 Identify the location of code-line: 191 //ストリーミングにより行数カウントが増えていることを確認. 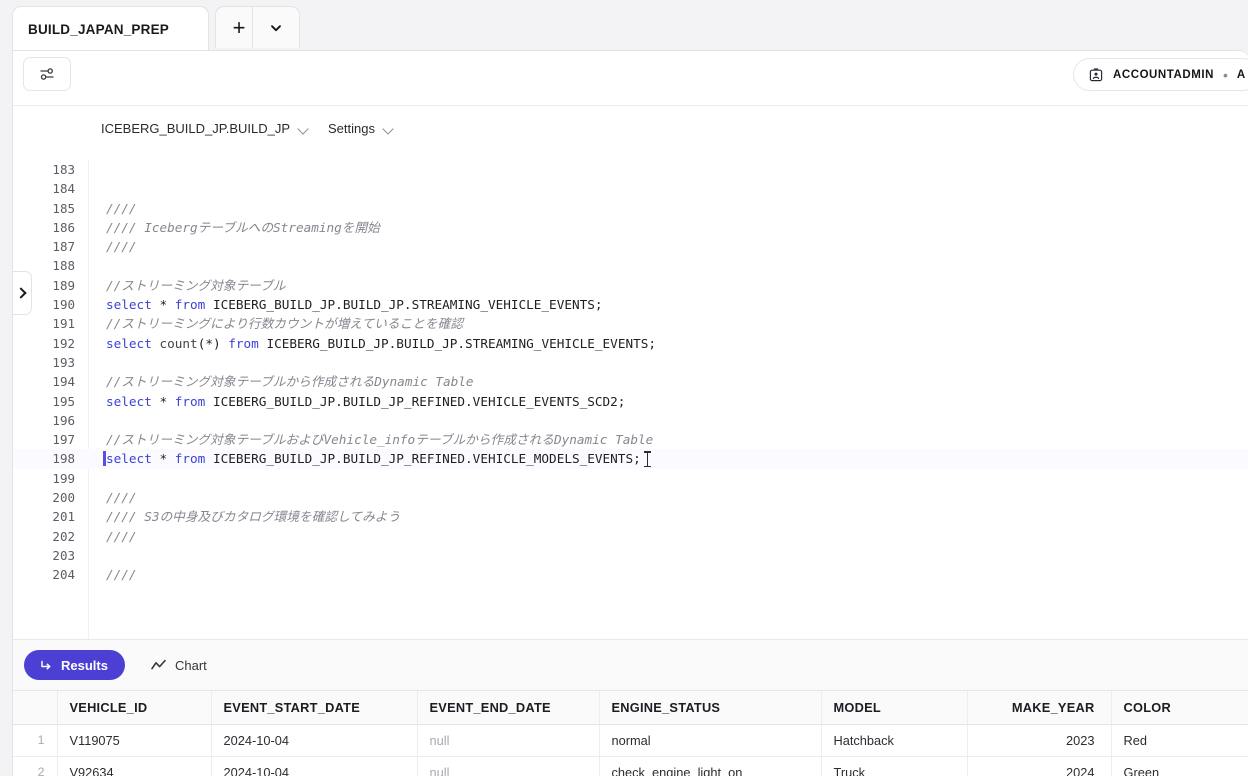
(630, 323).